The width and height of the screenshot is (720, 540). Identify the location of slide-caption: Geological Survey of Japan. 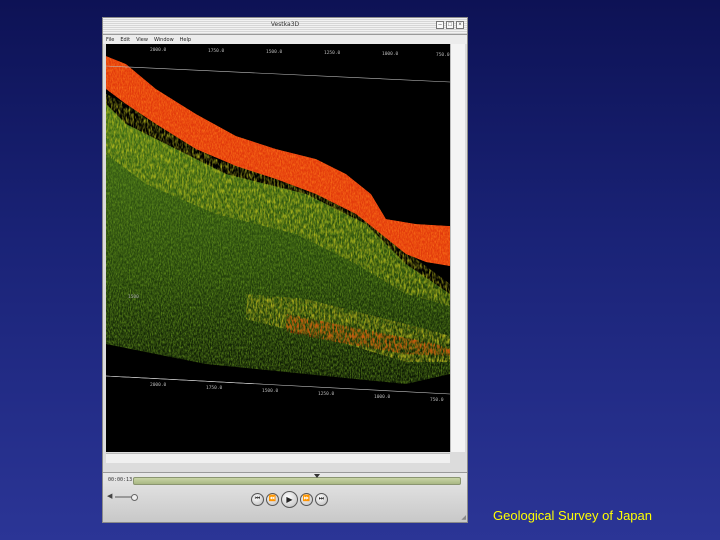
(572, 515).